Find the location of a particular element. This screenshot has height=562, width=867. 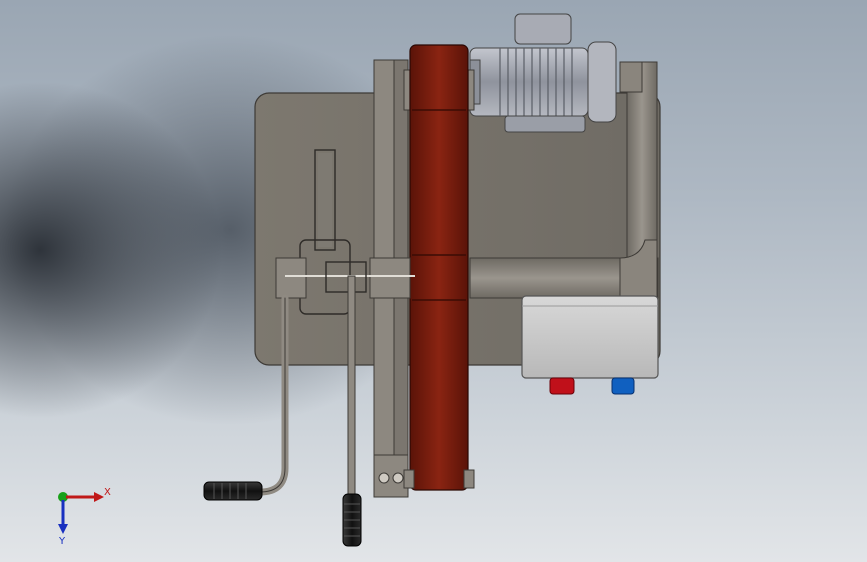

triad-x-label: X is located at coordinates (107, 492).